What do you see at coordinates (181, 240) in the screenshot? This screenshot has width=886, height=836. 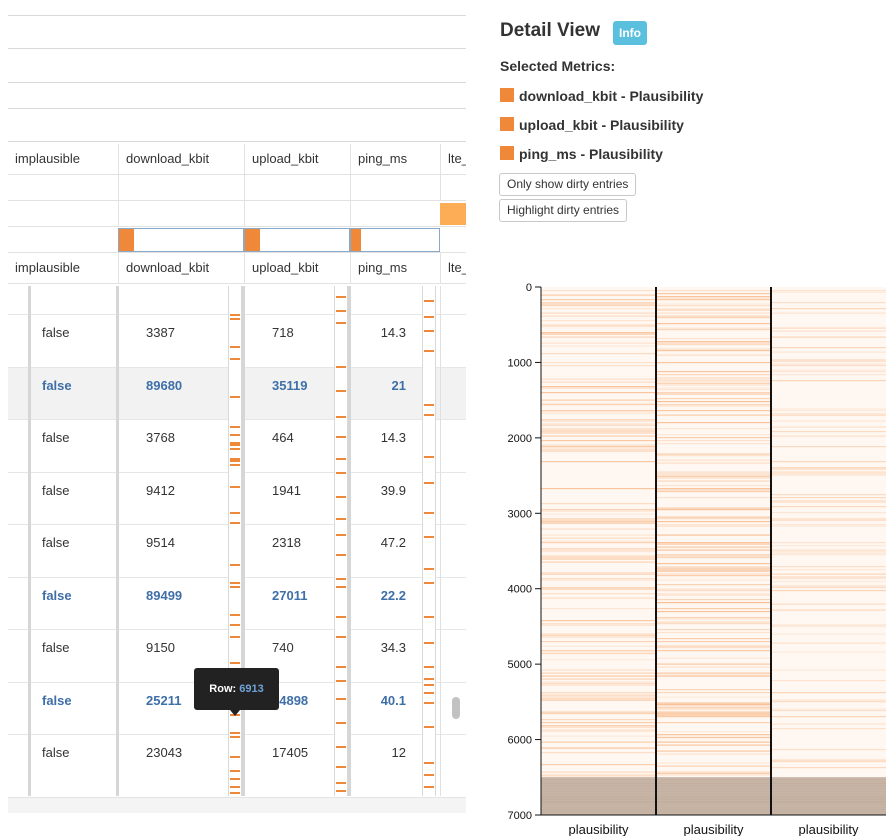 I see `download-quality-bar` at bounding box center [181, 240].